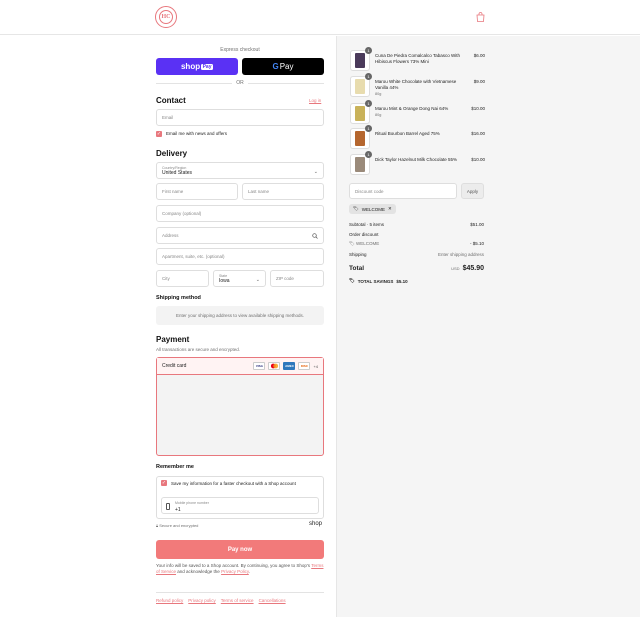 The image size is (640, 617). What do you see at coordinates (479, 81) in the screenshot?
I see `product-price: $9.00` at bounding box center [479, 81].